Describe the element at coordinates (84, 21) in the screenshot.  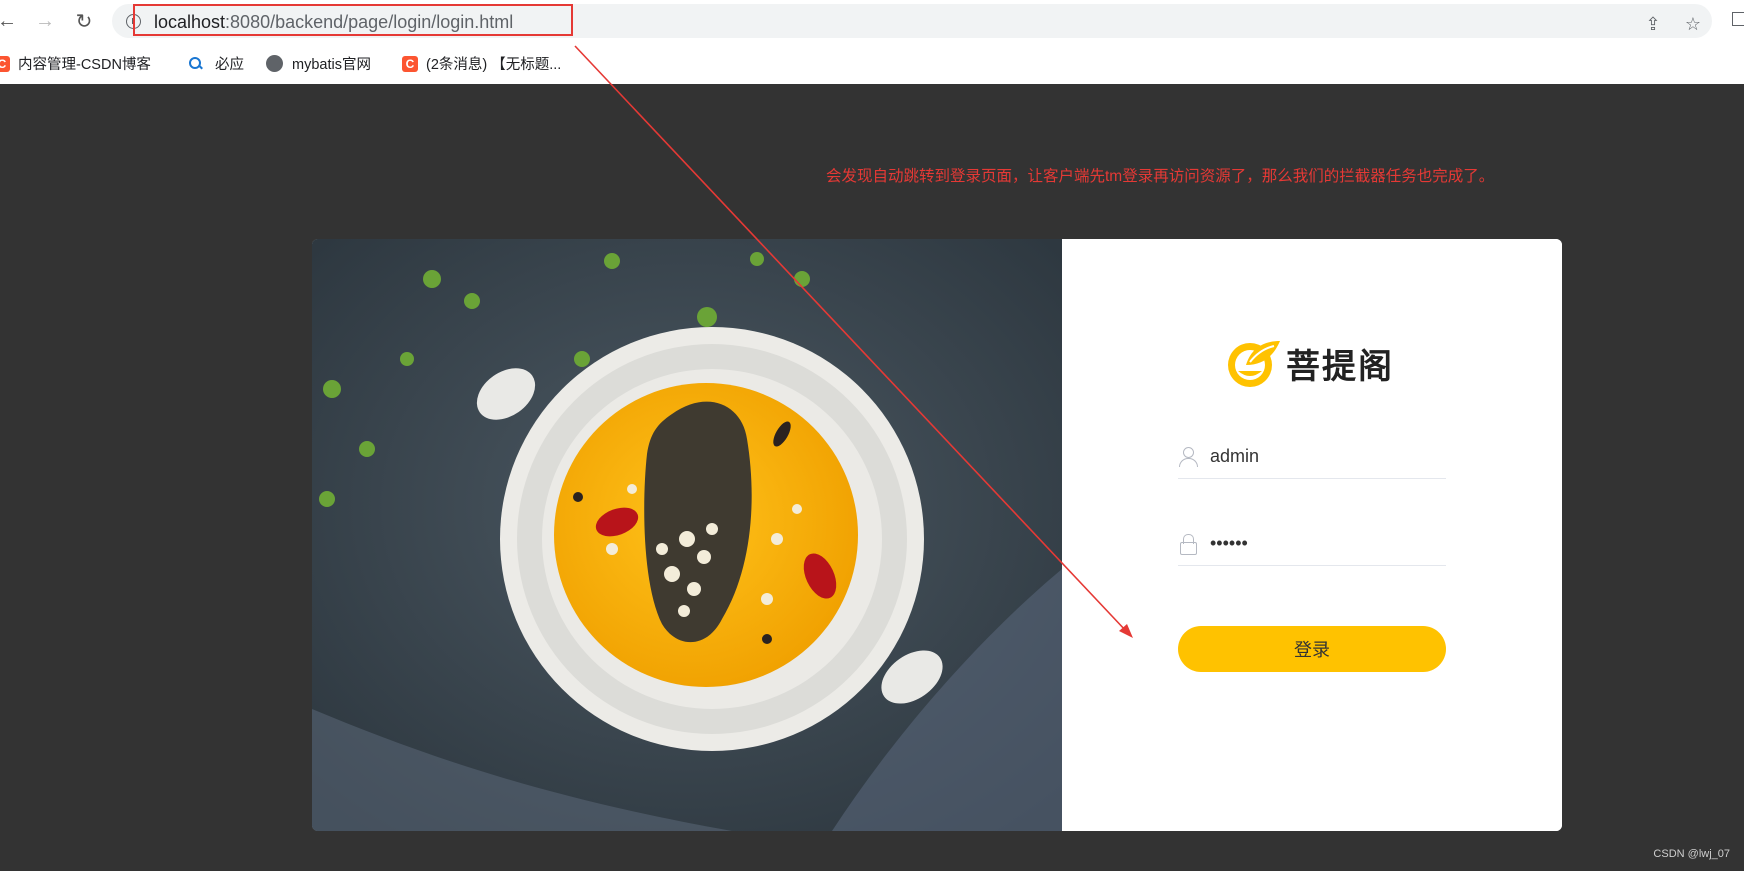
I see `reload-icon: ↻` at that location.